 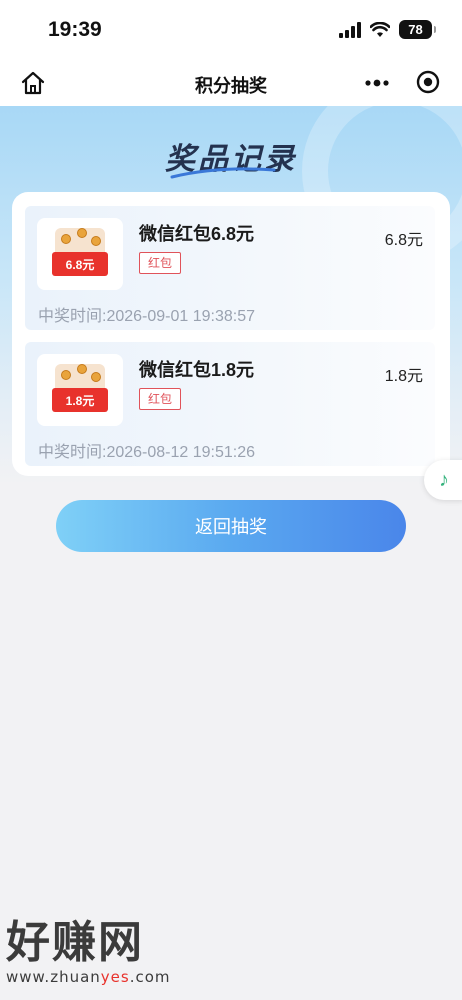 What do you see at coordinates (417, 29) in the screenshot?
I see `battery-indicator: 78` at bounding box center [417, 29].